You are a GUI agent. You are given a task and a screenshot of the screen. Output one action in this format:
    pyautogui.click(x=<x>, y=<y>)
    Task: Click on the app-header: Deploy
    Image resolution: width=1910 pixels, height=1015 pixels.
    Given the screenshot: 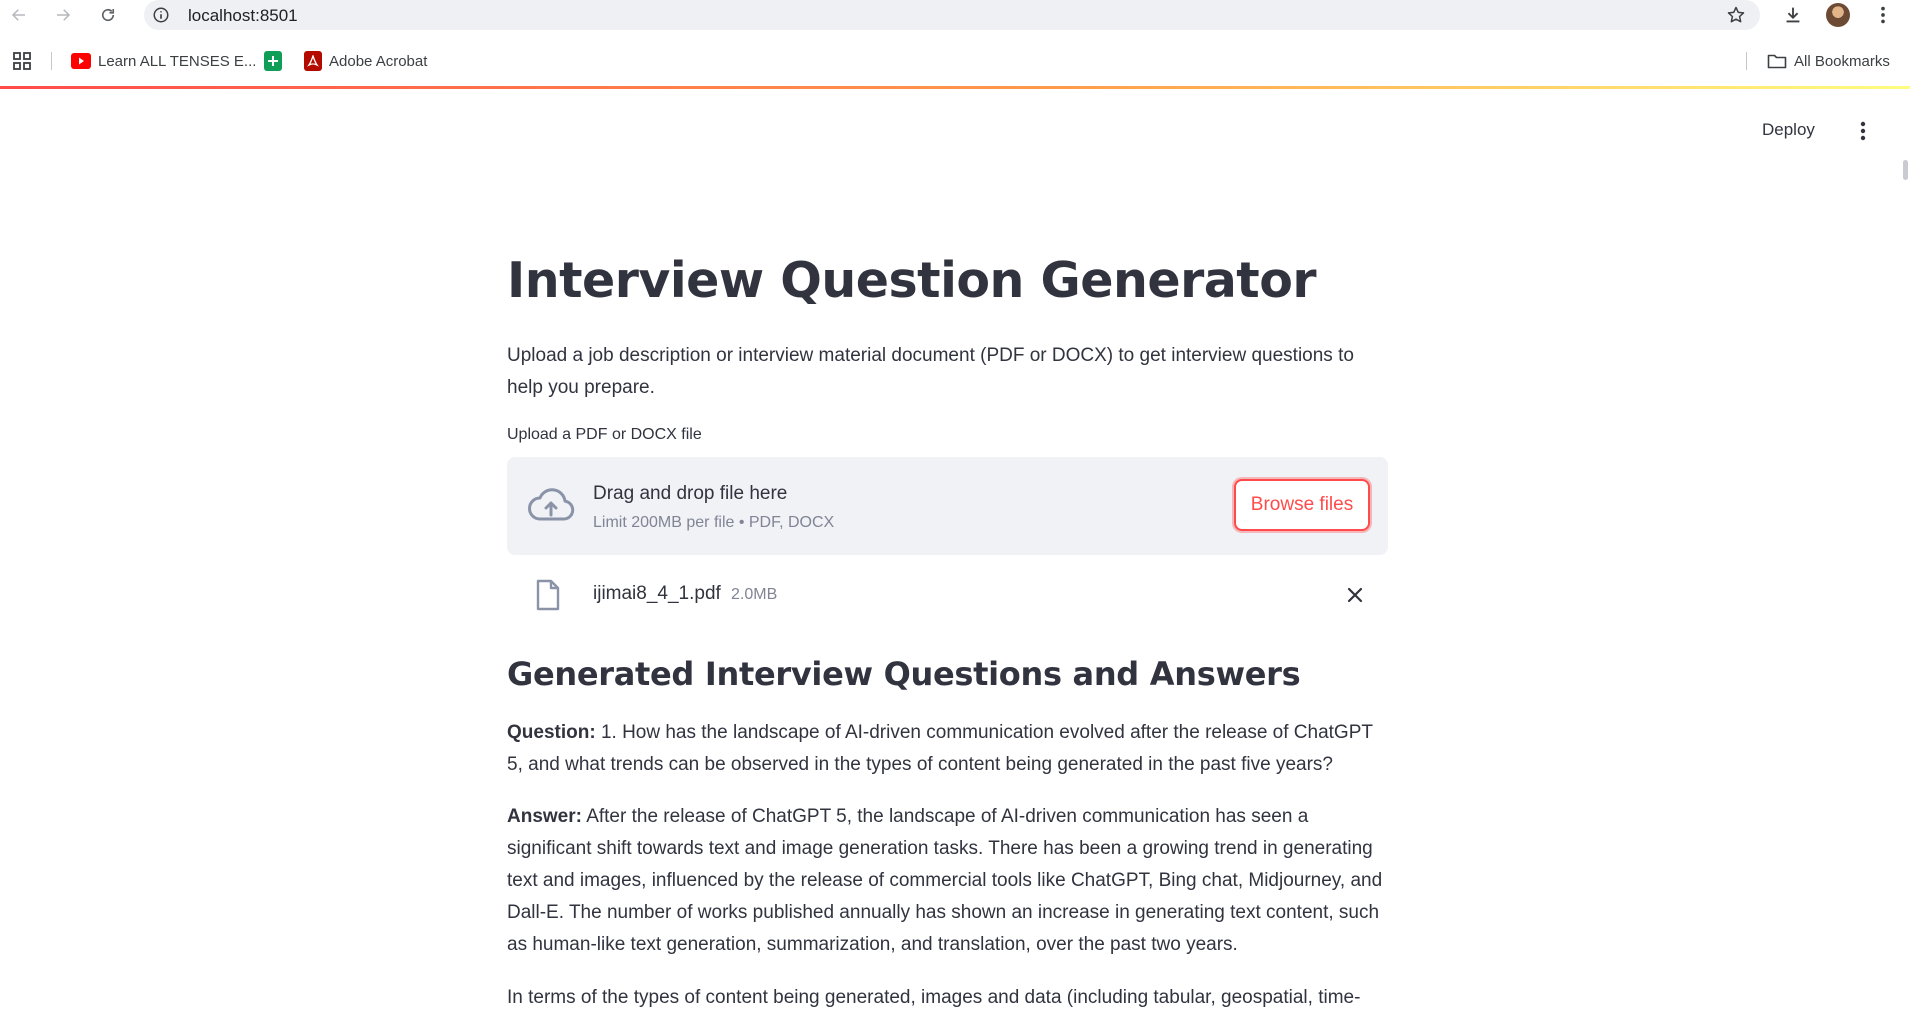 What is the action you would take?
    pyautogui.click(x=955, y=132)
    